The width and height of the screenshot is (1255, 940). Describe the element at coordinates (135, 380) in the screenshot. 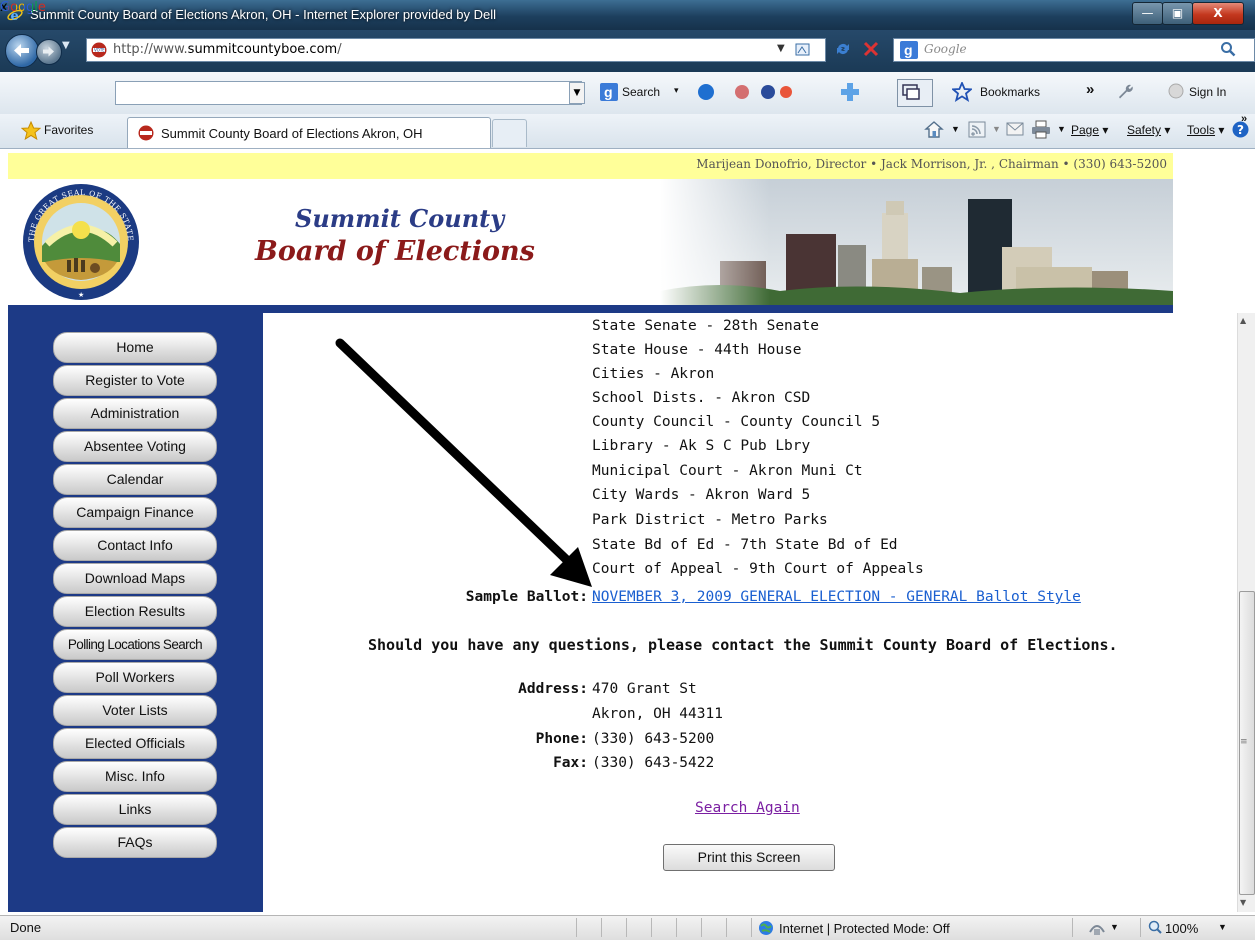

I see `nav-register-button: Register to Vote` at that location.